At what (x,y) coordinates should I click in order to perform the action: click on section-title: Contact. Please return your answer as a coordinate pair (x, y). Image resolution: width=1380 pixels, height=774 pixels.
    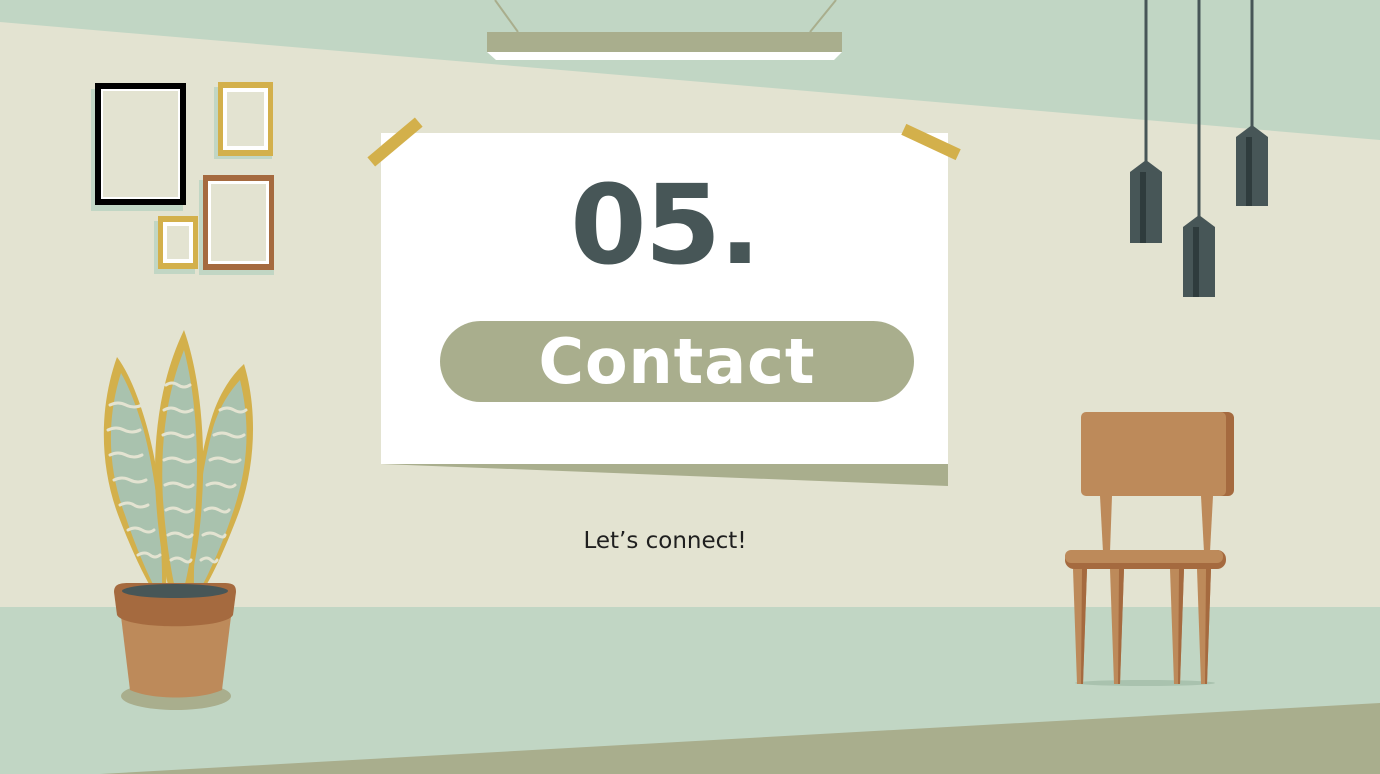
    Looking at the image, I should click on (677, 361).